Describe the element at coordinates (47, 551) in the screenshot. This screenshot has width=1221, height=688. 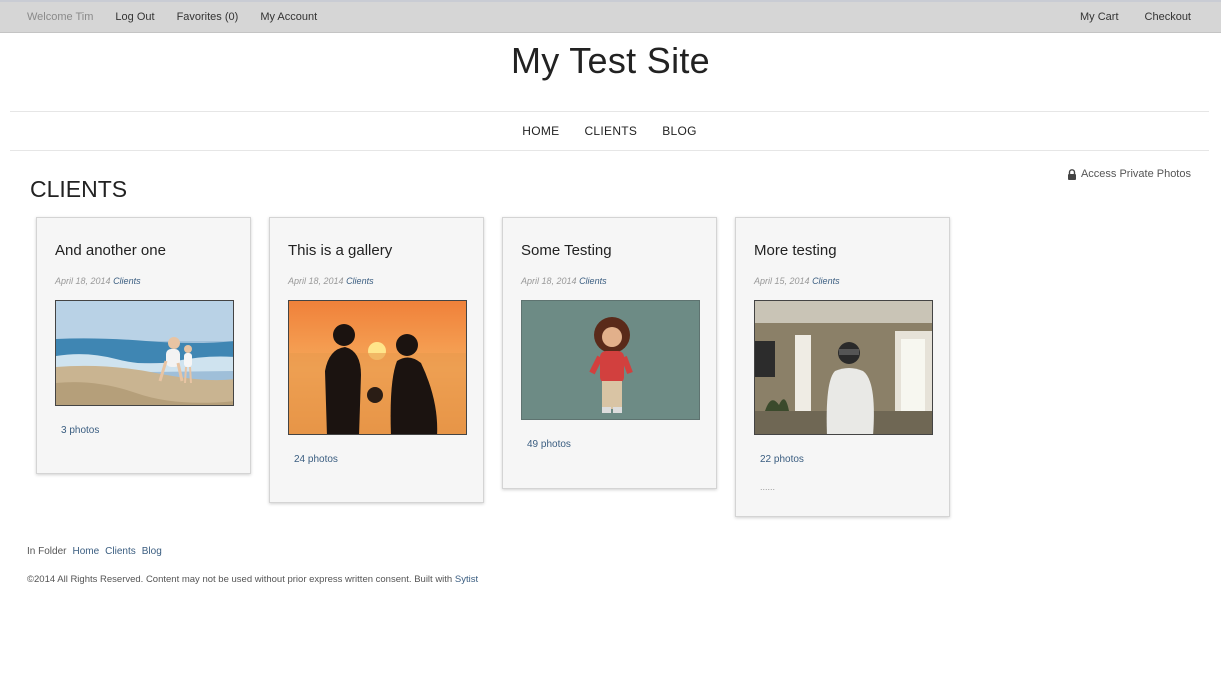
I see `in-folder-label: In Folder` at that location.